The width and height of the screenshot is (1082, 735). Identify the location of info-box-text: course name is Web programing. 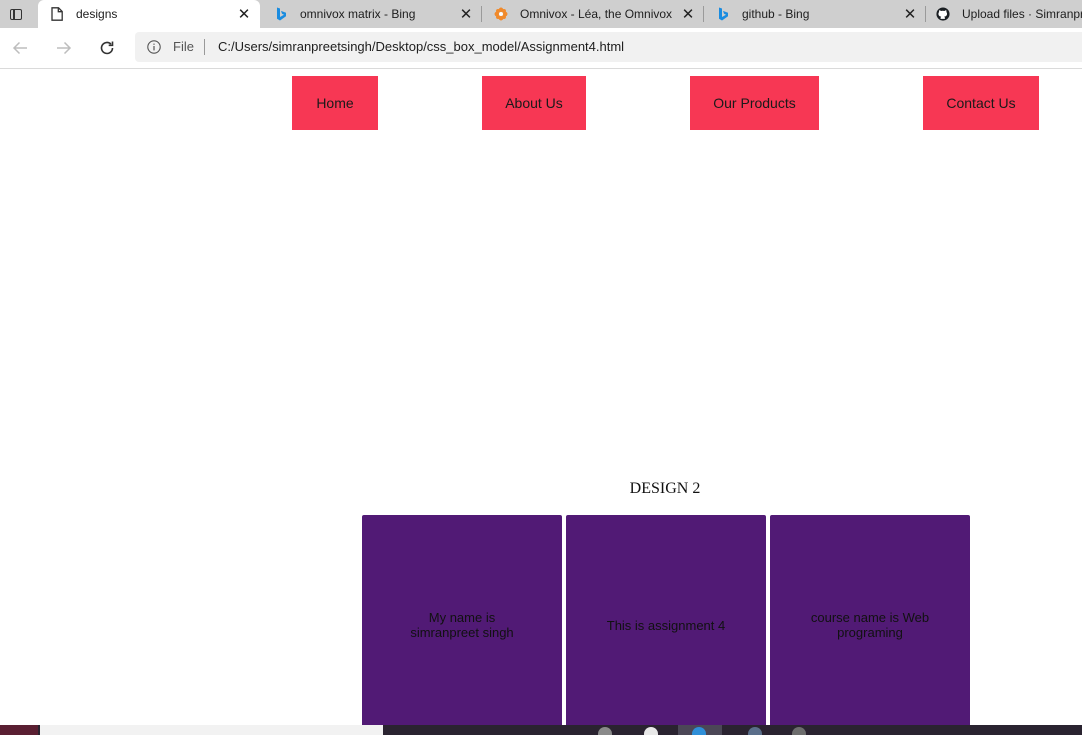
(870, 625).